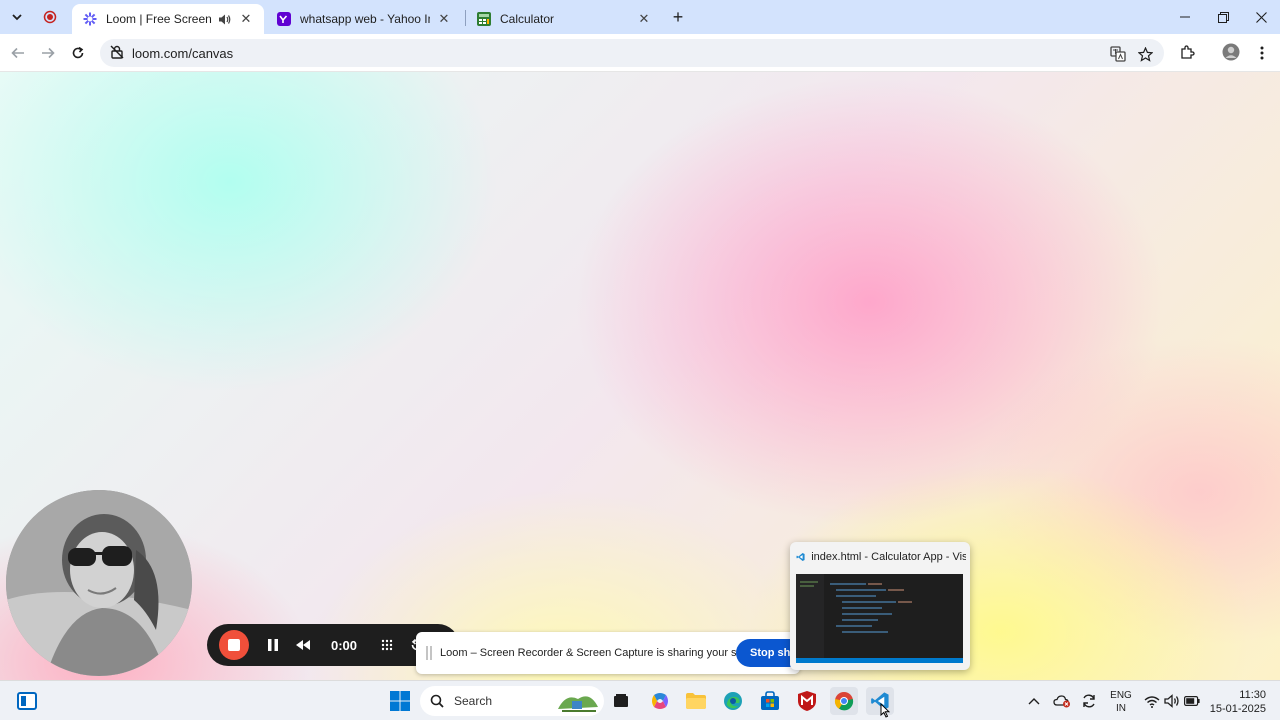 Image resolution: width=1280 pixels, height=720 pixels. I want to click on start-button, so click(400, 701).